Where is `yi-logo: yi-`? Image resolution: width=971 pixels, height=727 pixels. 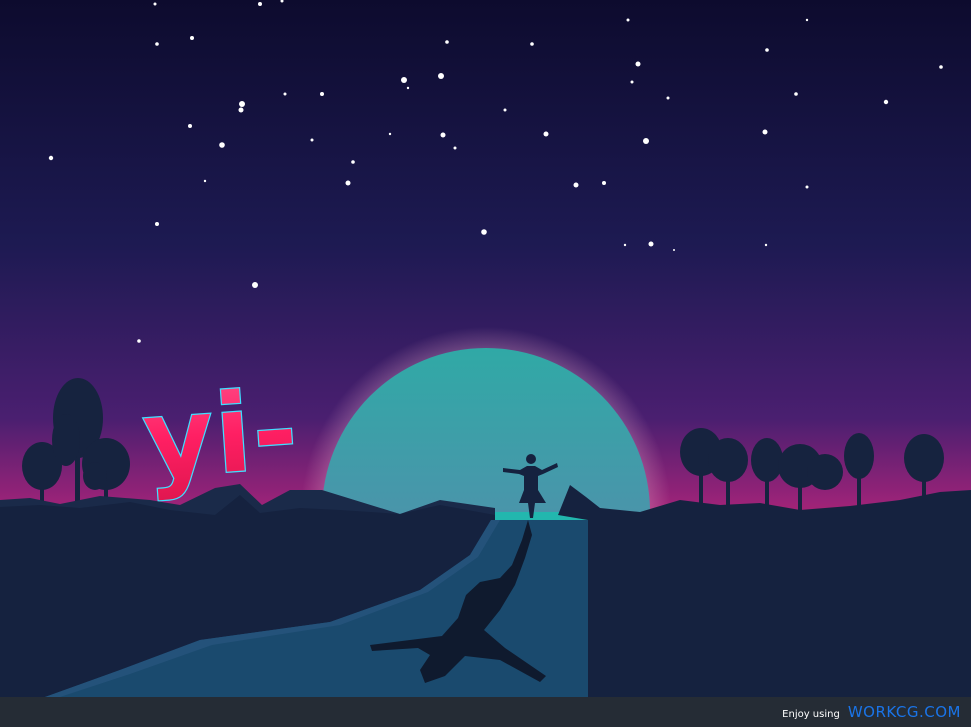
yi-logo: yi- is located at coordinates (220, 435).